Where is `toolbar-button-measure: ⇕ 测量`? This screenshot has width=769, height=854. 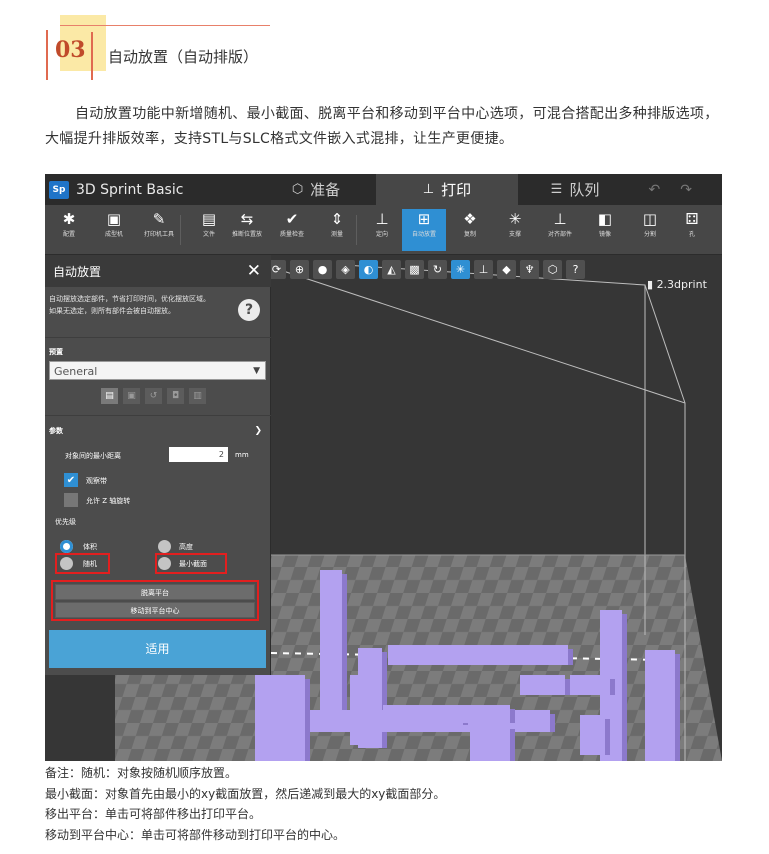 toolbar-button-measure: ⇕ 测量 is located at coordinates (337, 230).